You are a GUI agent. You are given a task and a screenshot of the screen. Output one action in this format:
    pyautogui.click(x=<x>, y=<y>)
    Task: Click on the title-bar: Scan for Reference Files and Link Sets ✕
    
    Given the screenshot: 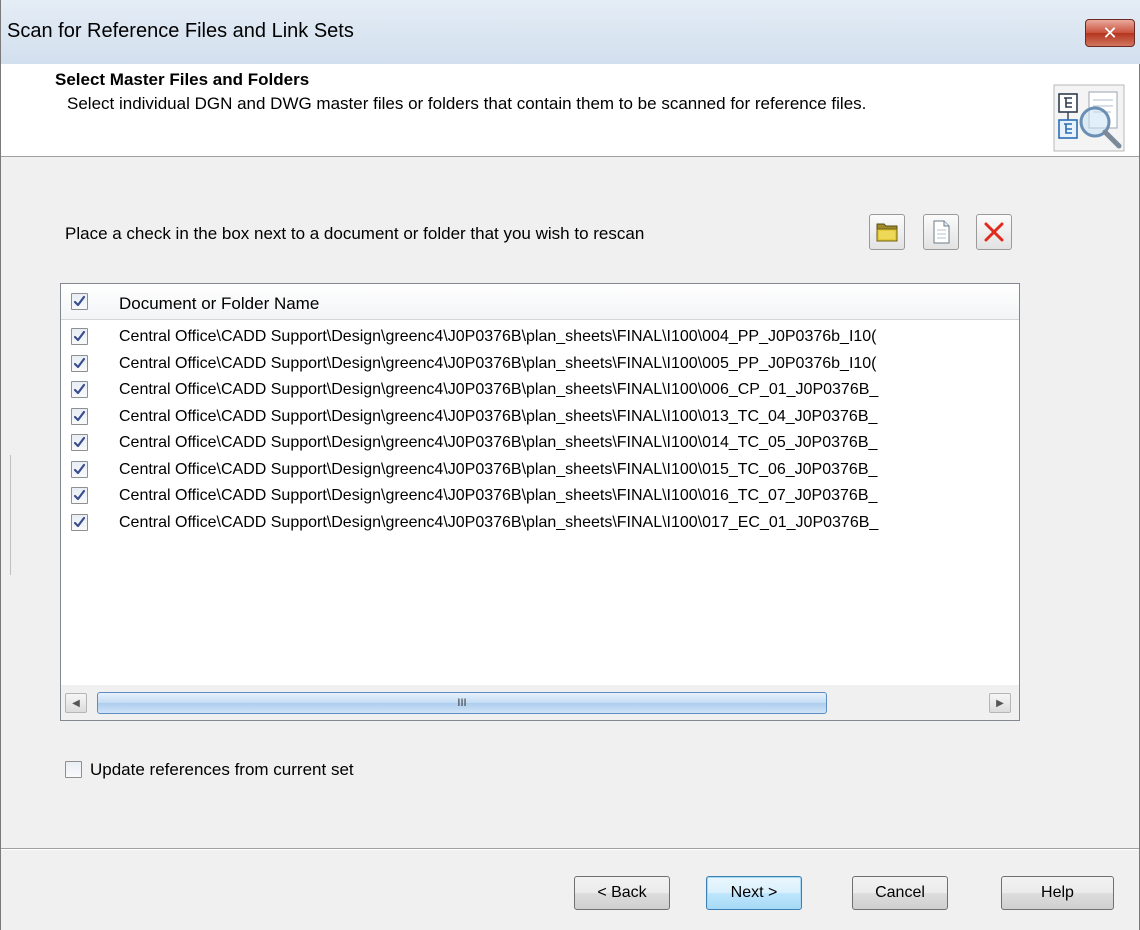 What is the action you would take?
    pyautogui.click(x=570, y=32)
    